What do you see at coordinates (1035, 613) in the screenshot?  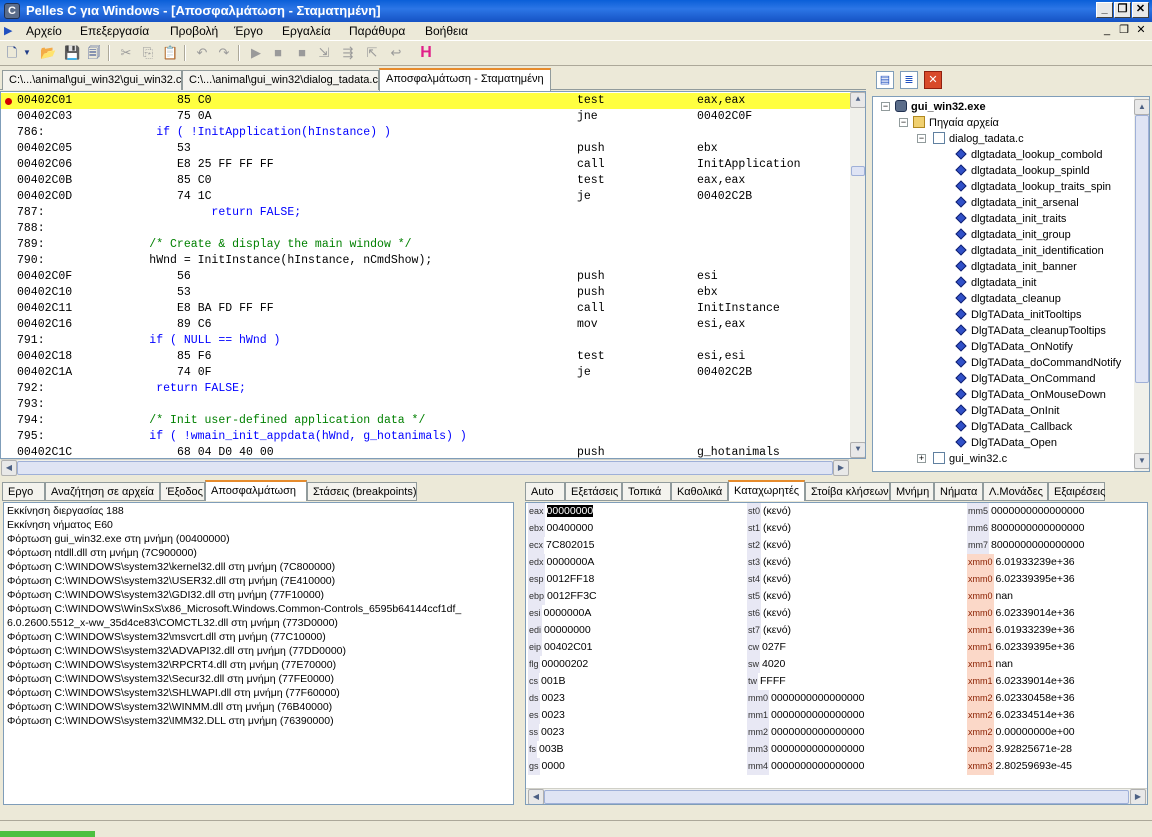 I see `register-value: 6.02339014e+36` at bounding box center [1035, 613].